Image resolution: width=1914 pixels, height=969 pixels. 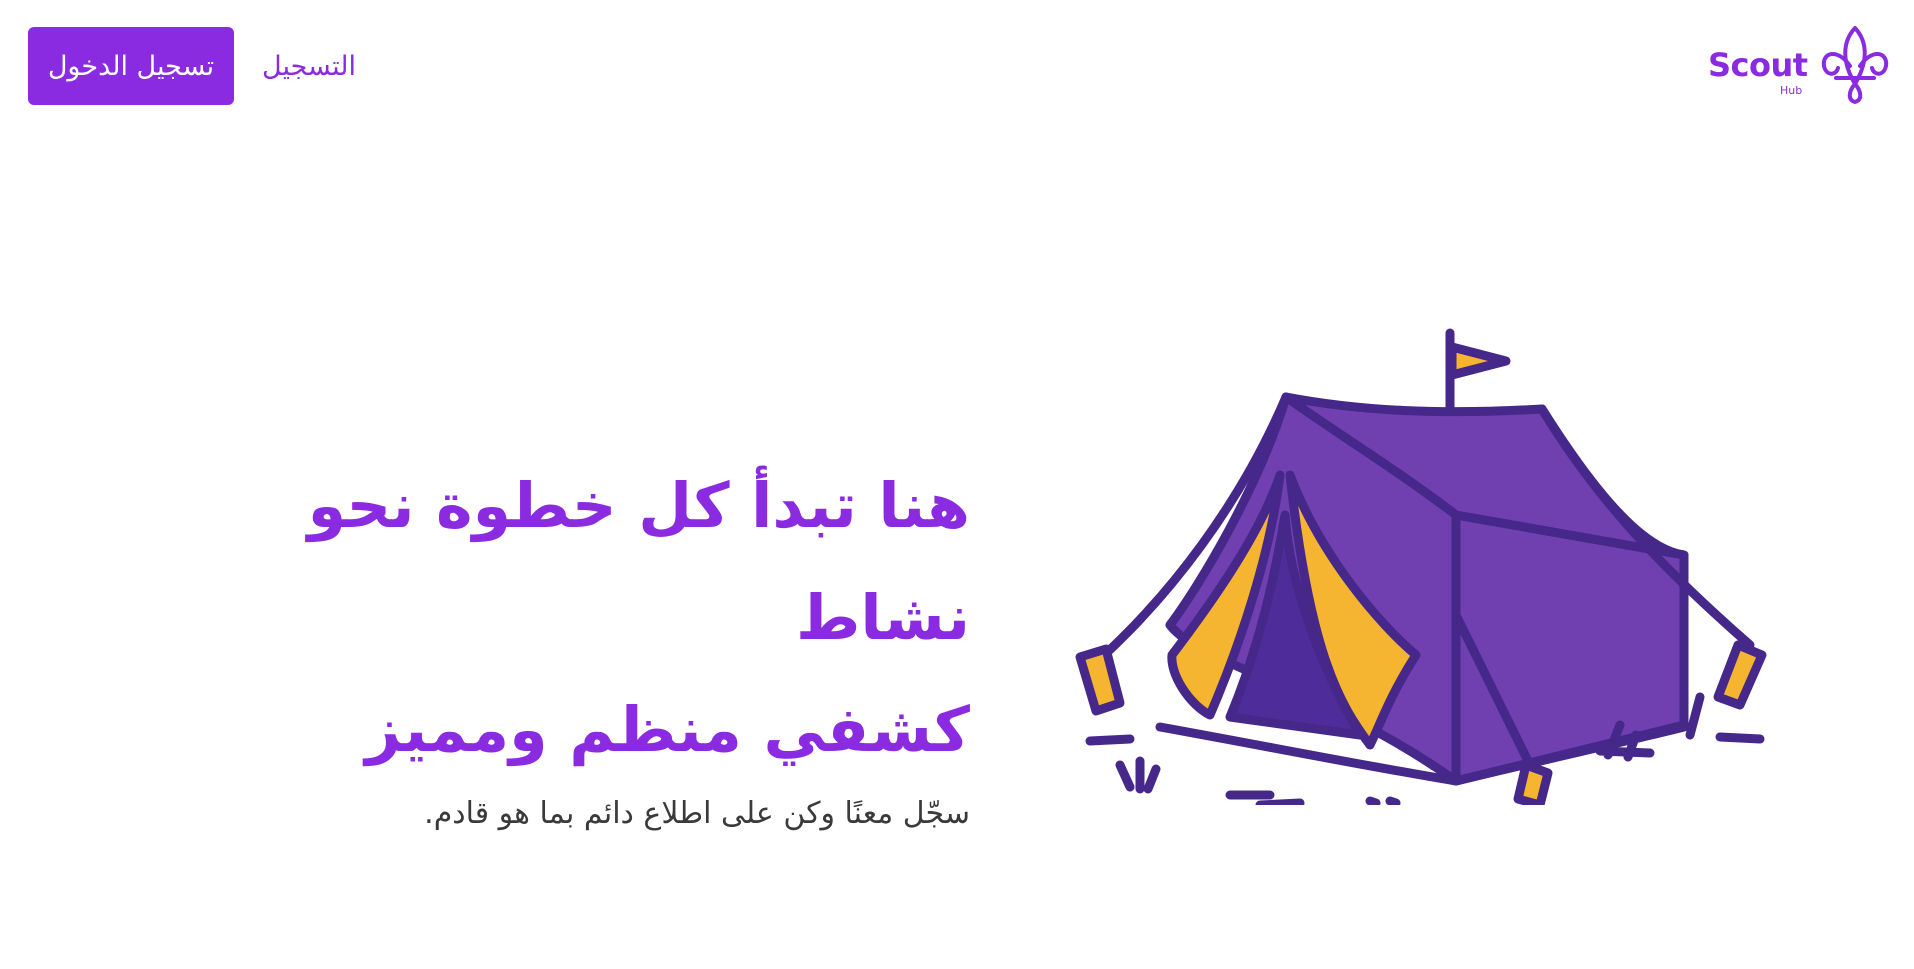 I want to click on scout-hub-logo: Scout Hub, so click(x=1803, y=65).